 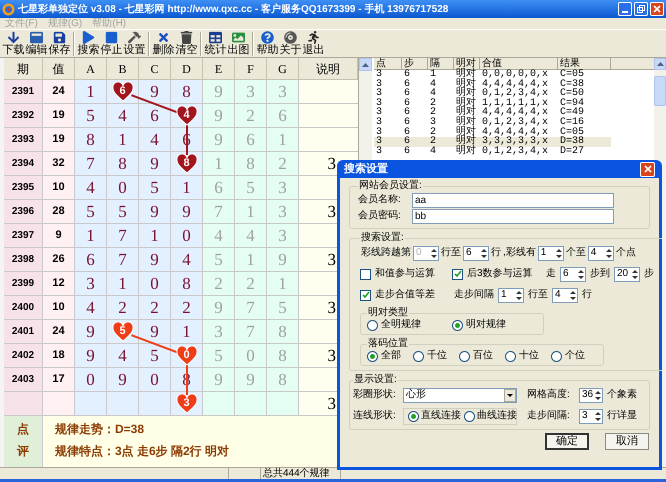 I want to click on digit-cell: 1, so click(x=187, y=188).